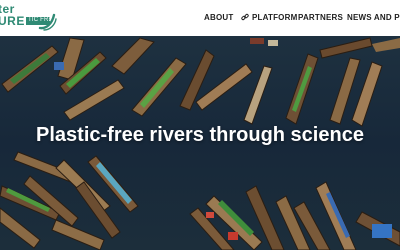 The image size is (400, 250). What do you see at coordinates (31, 18) in the screenshot?
I see `site-logo: ter URE TIC FREE RIVERS` at bounding box center [31, 18].